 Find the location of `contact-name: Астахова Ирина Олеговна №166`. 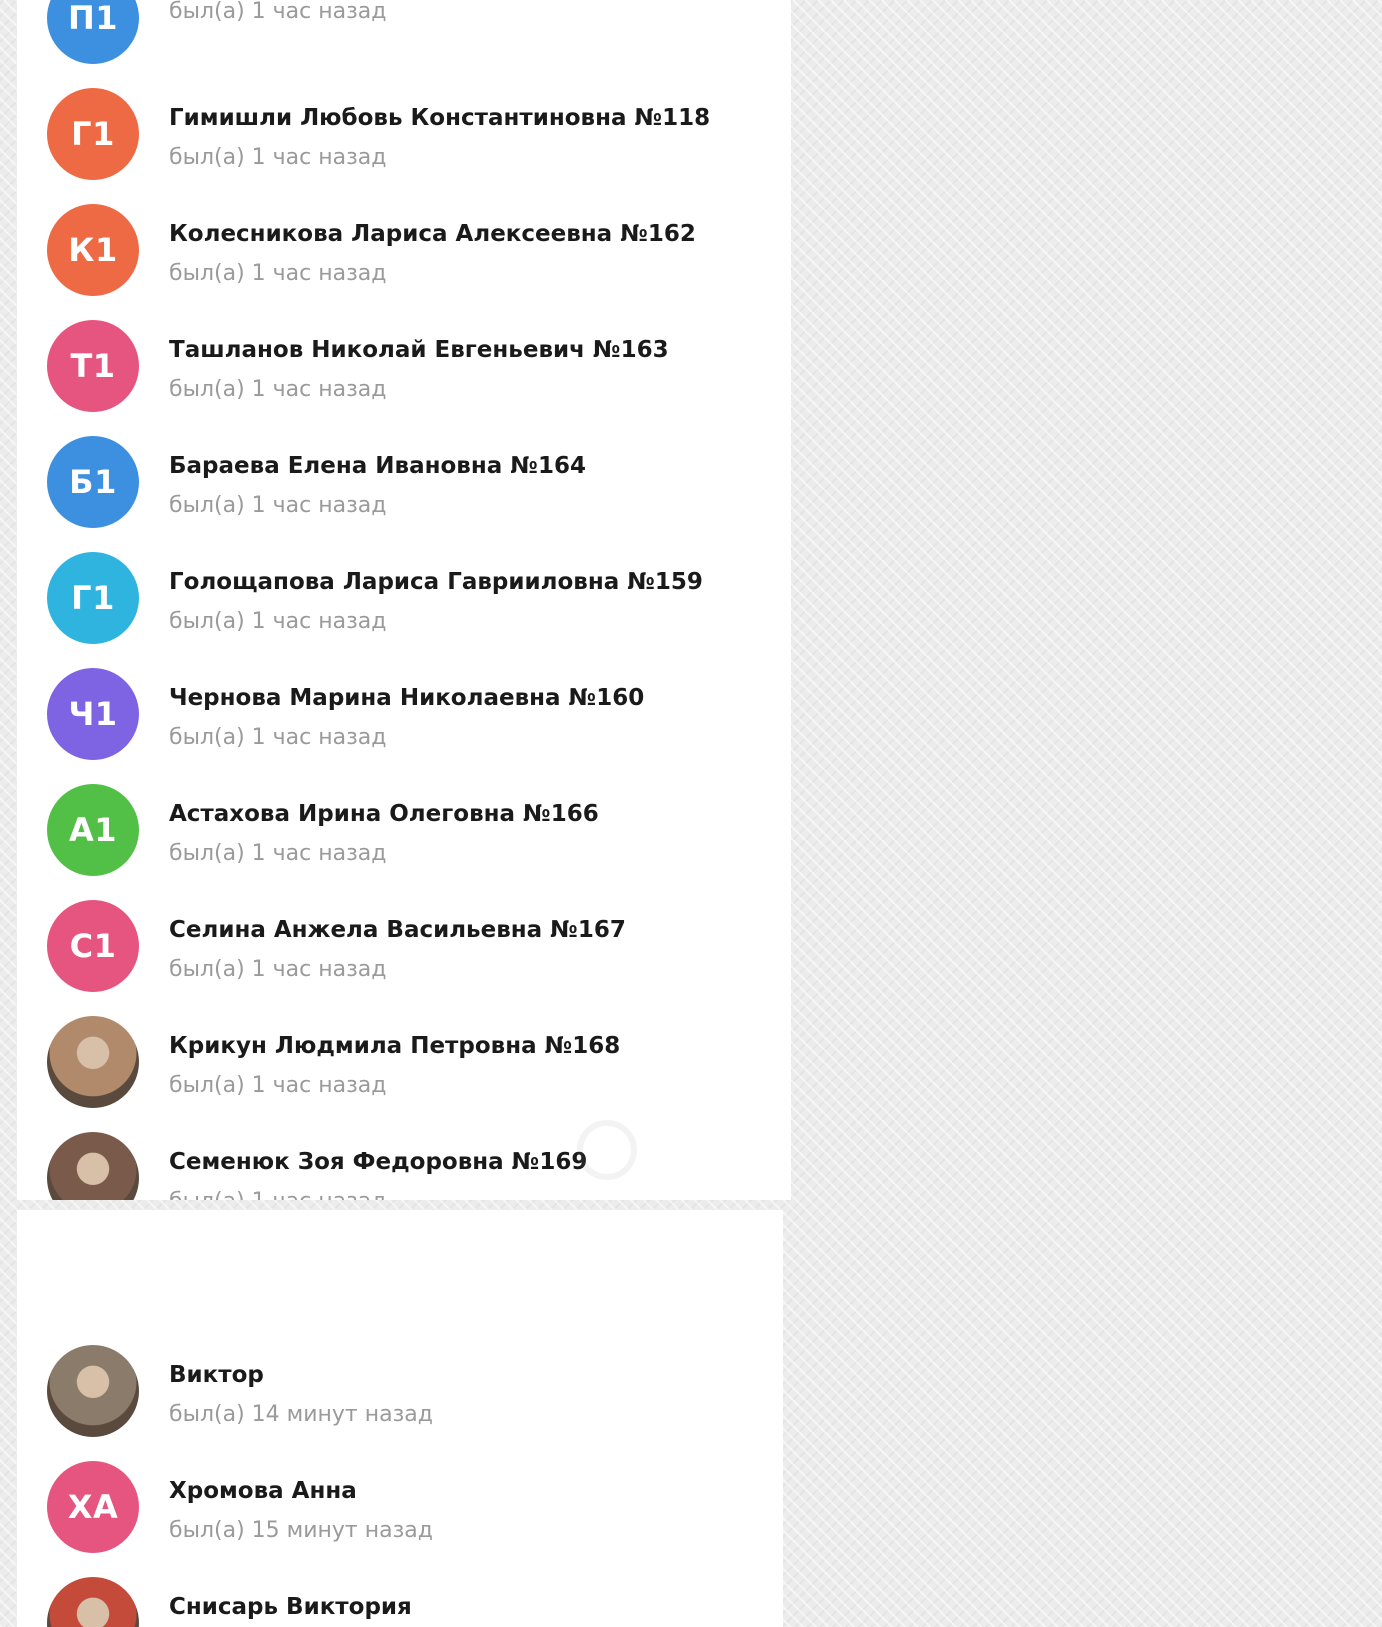

contact-name: Астахова Ирина Олеговна №166 is located at coordinates (384, 814).